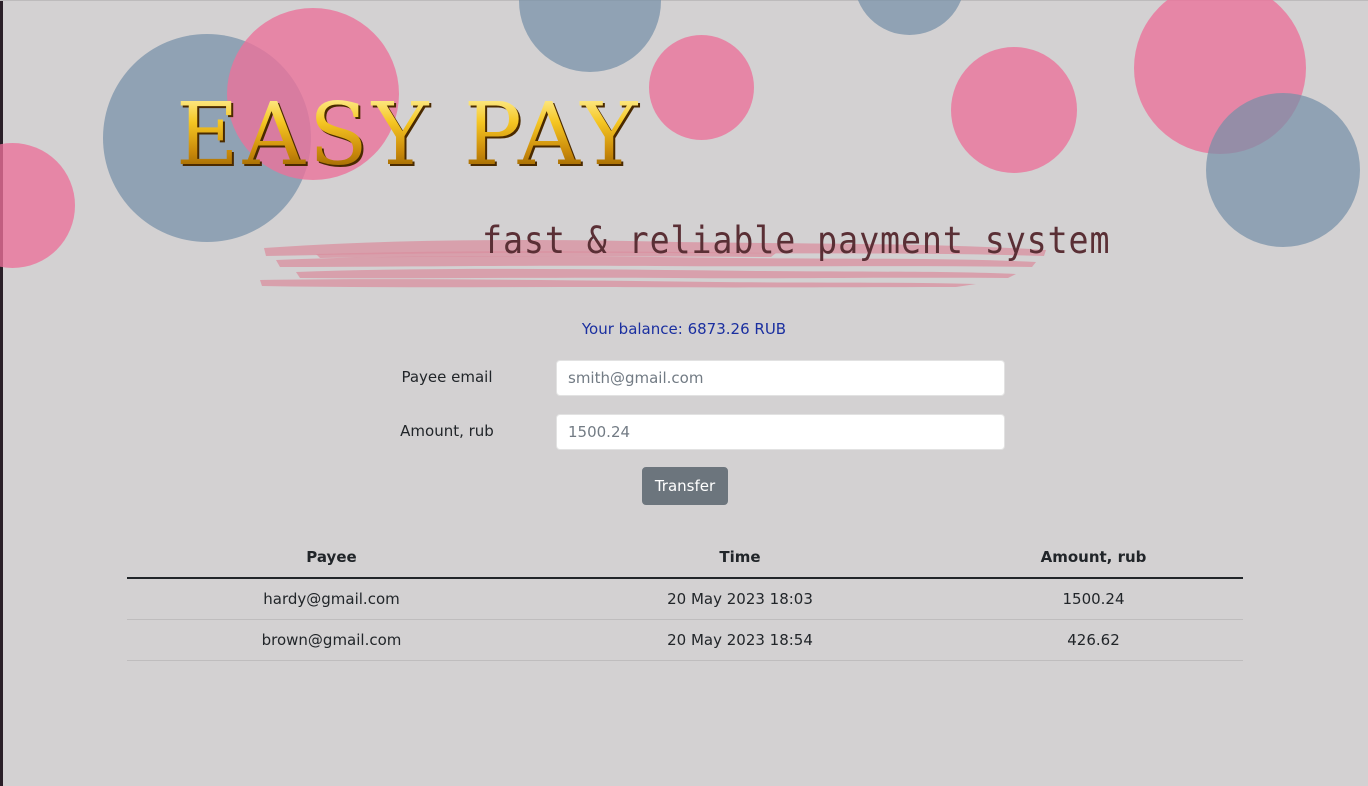 This screenshot has height=786, width=1368. Describe the element at coordinates (770, 329) in the screenshot. I see `balance-currency: RUB` at that location.